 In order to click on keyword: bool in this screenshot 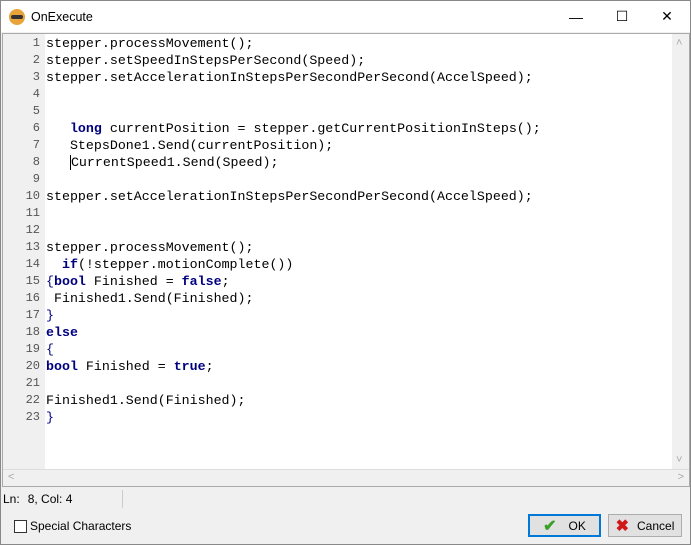, I will do `click(62, 366)`.